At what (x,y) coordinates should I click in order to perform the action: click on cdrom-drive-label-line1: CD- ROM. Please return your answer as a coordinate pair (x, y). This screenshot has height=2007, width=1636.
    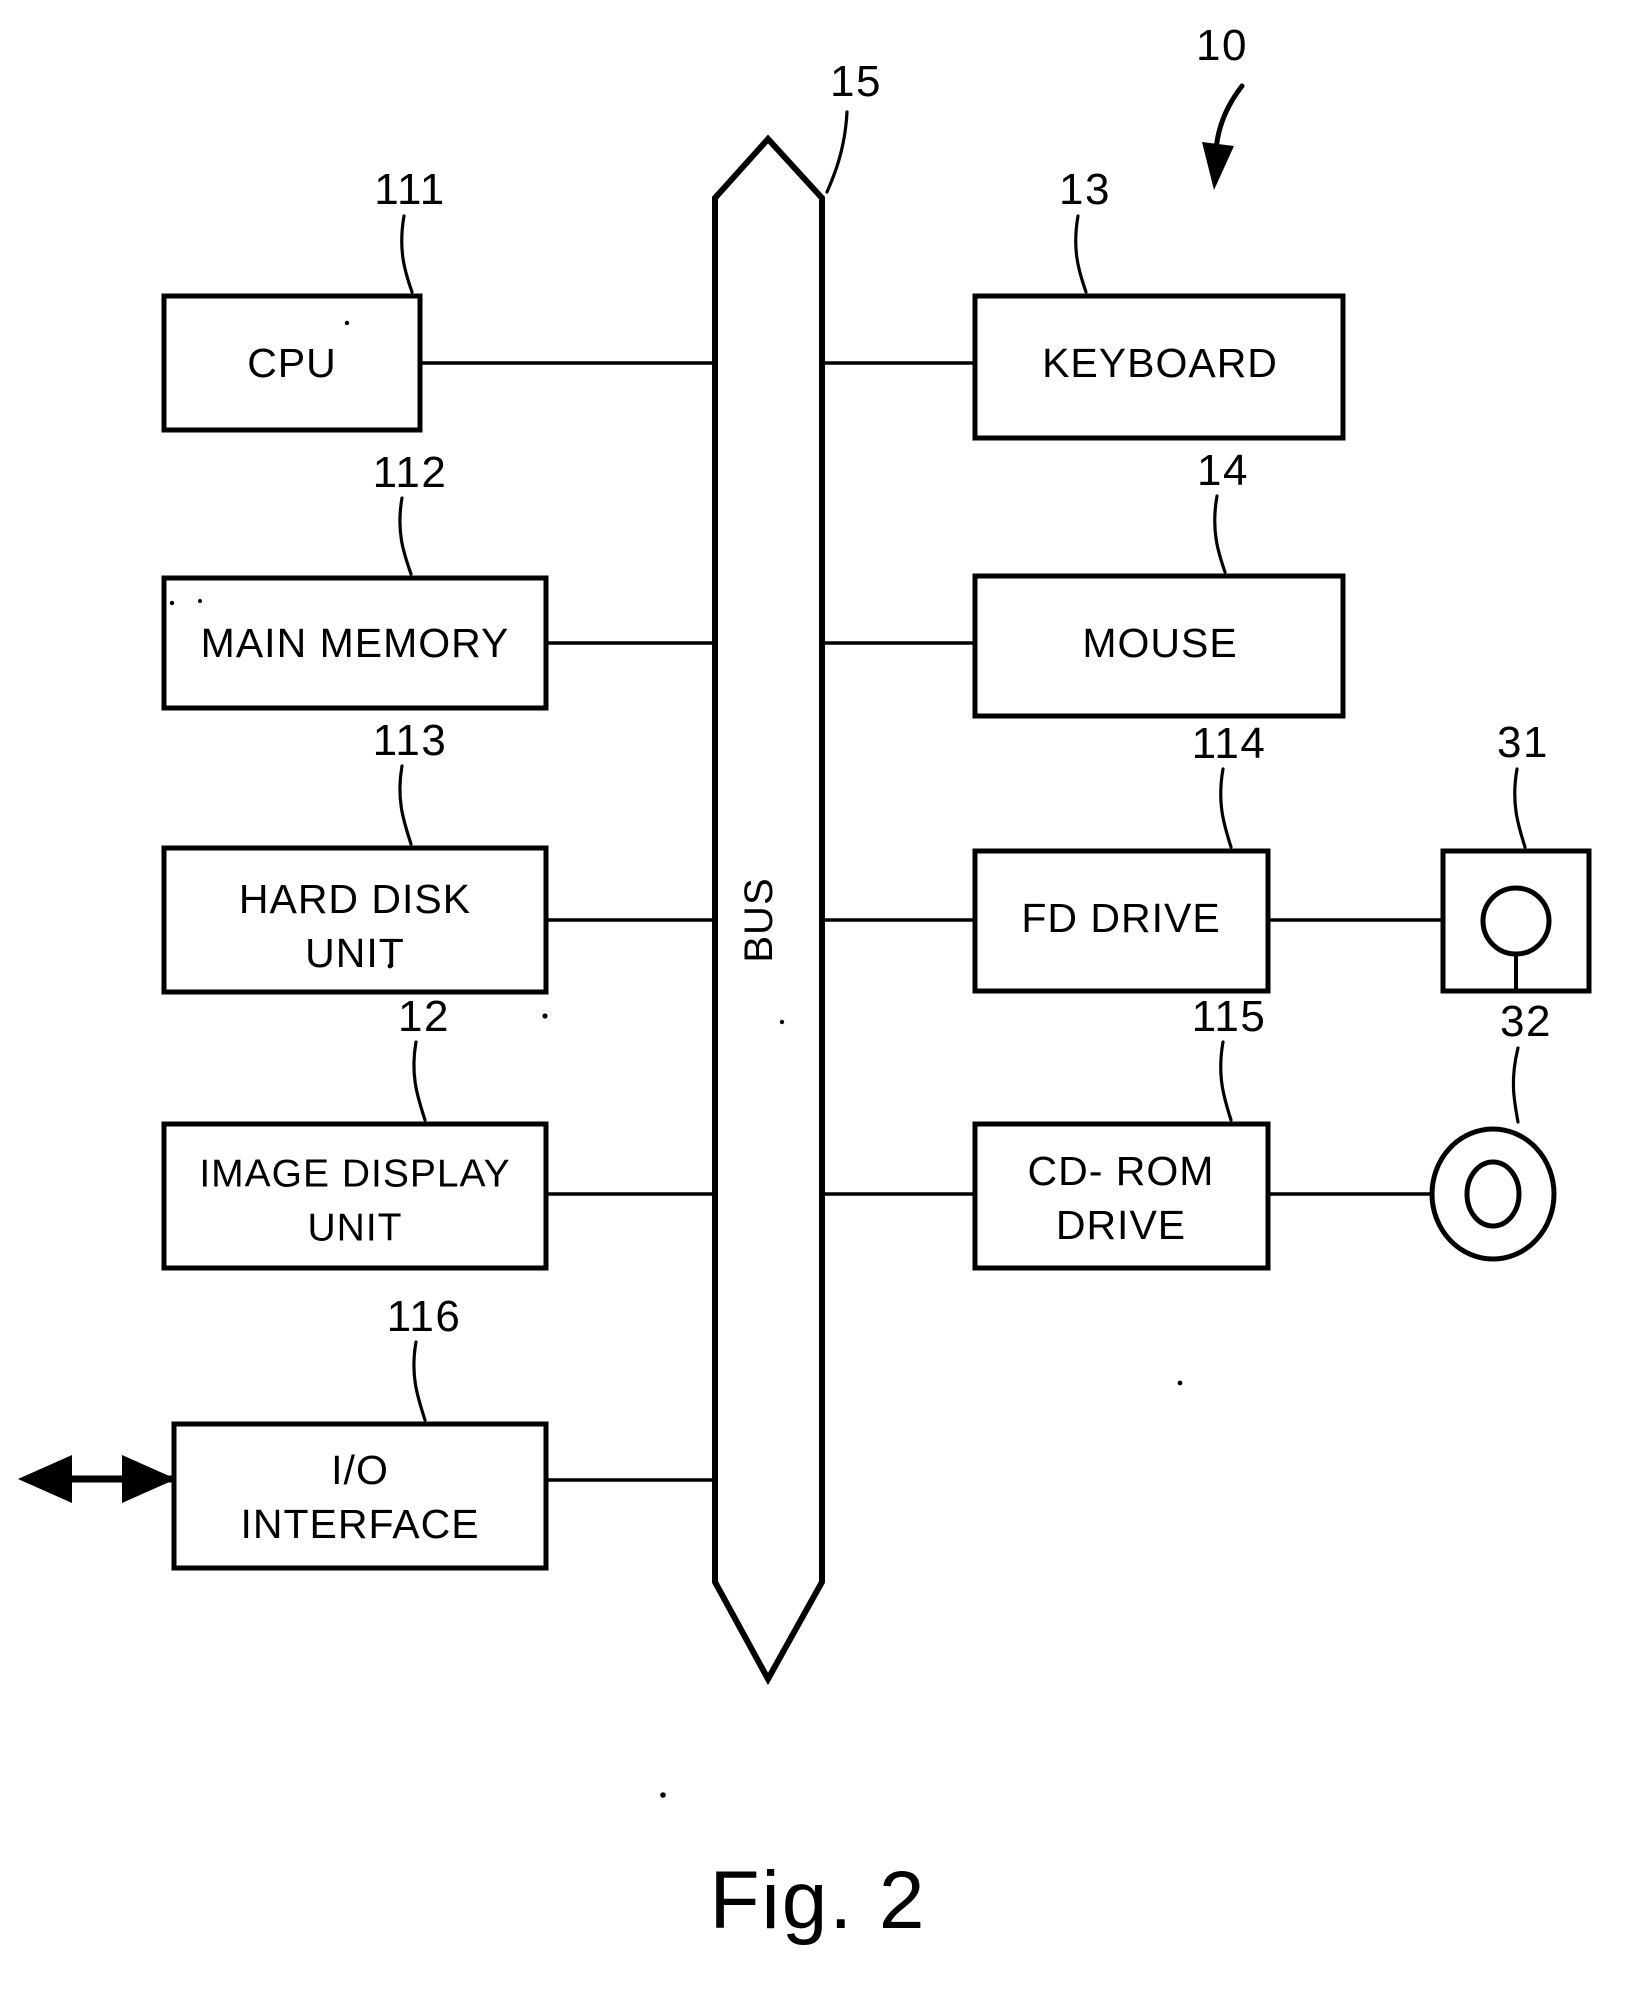
    Looking at the image, I should click on (1121, 1171).